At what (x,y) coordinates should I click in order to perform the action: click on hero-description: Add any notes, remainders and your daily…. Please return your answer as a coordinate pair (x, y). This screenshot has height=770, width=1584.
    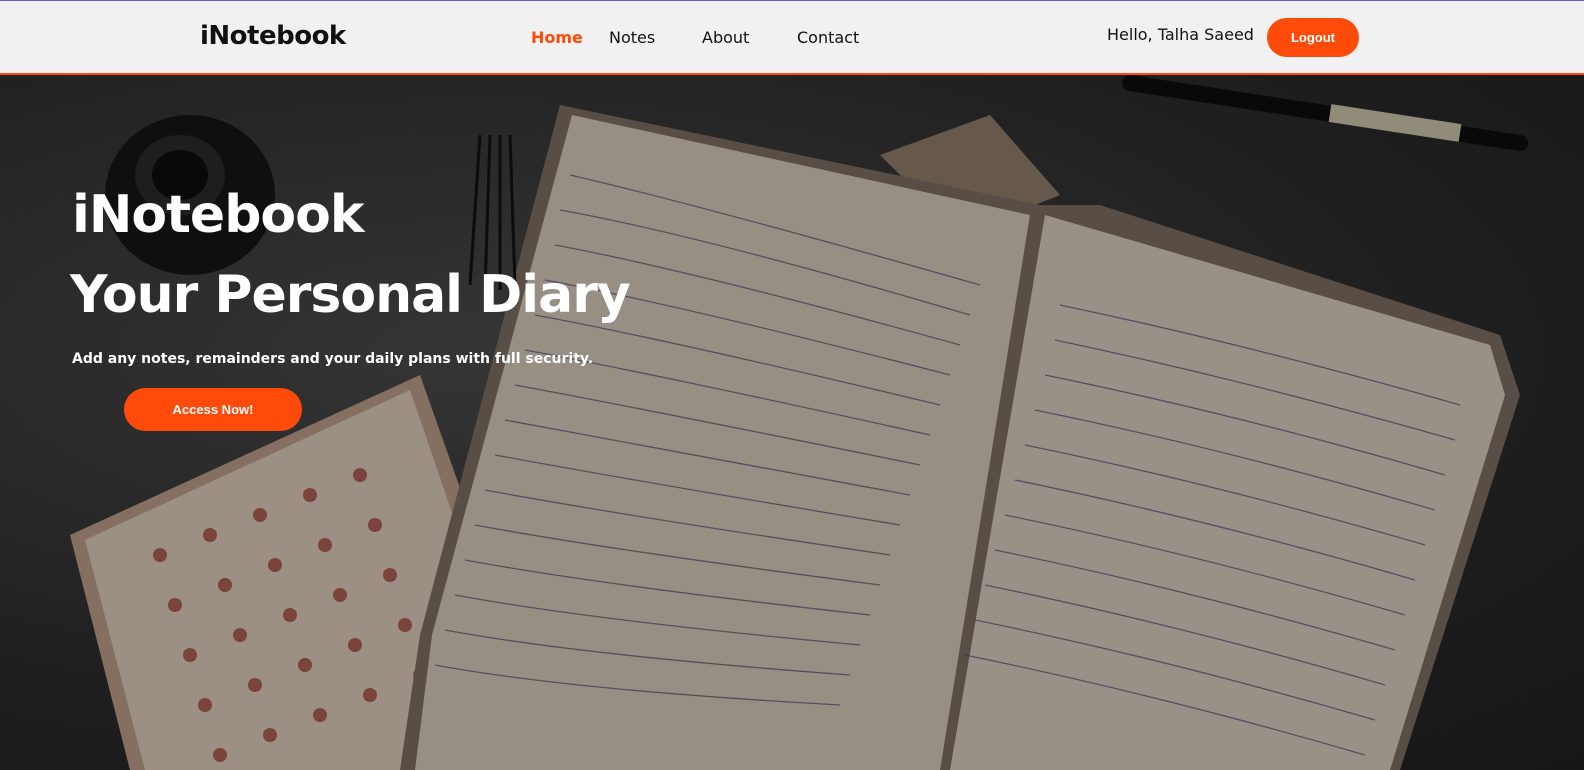
    Looking at the image, I should click on (333, 359).